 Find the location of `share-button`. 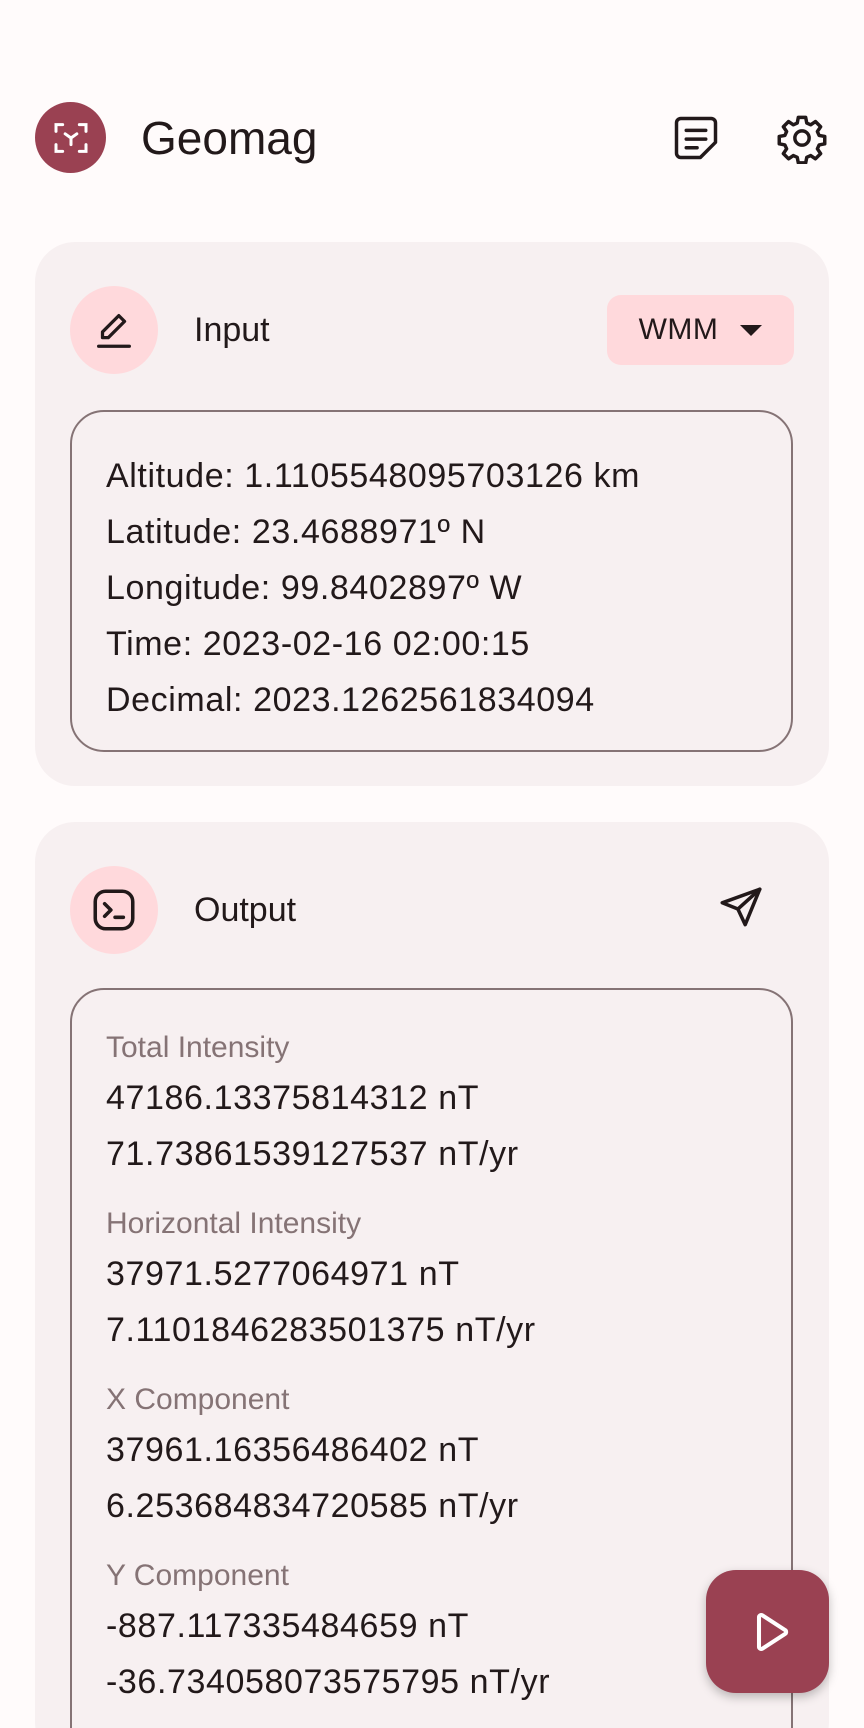

share-button is located at coordinates (741, 908).